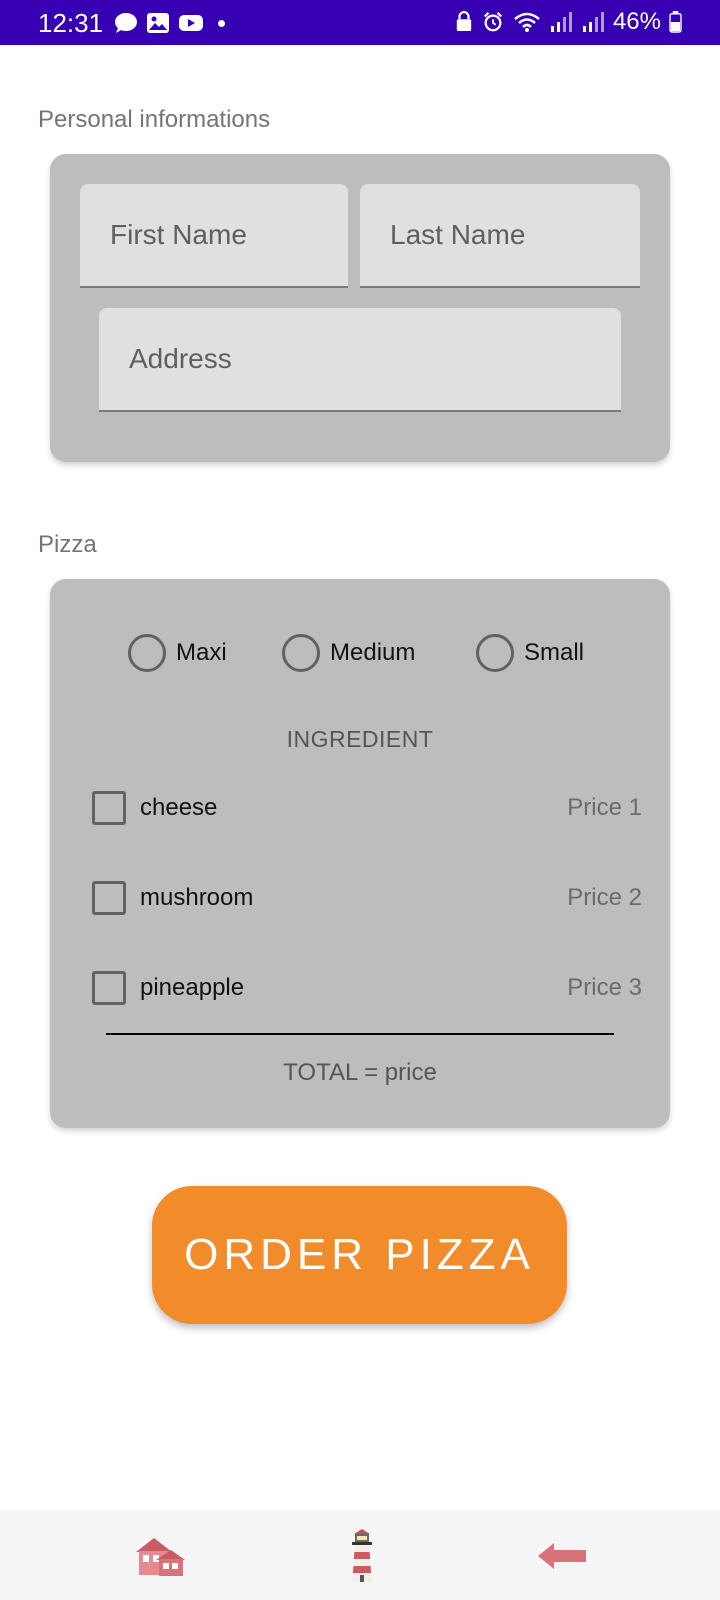  I want to click on address-input, so click(360, 359).